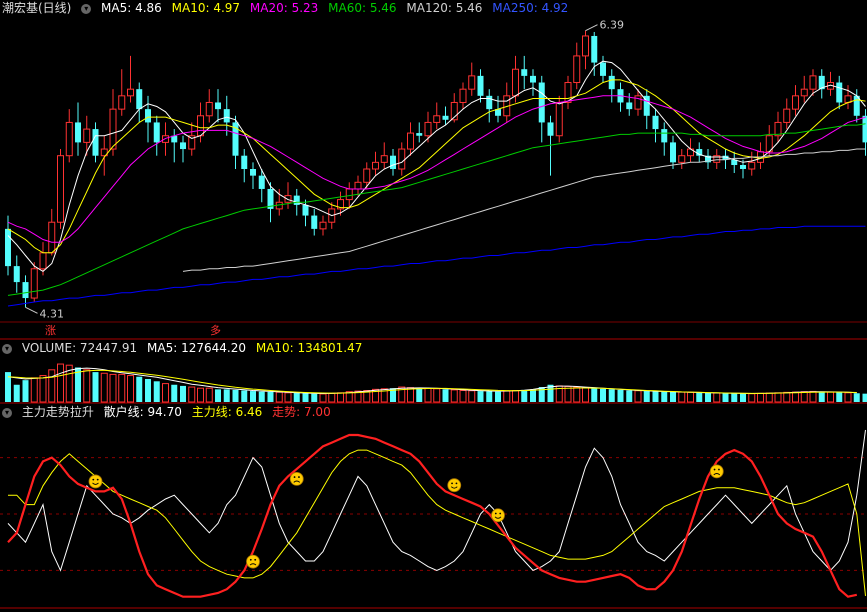 The width and height of the screenshot is (867, 612). I want to click on ma250-value: MA250: 4.92, so click(530, 8).